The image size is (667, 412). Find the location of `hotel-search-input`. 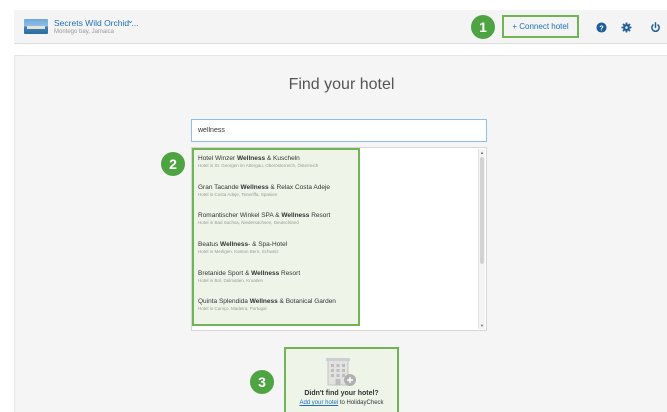

hotel-search-input is located at coordinates (339, 130).